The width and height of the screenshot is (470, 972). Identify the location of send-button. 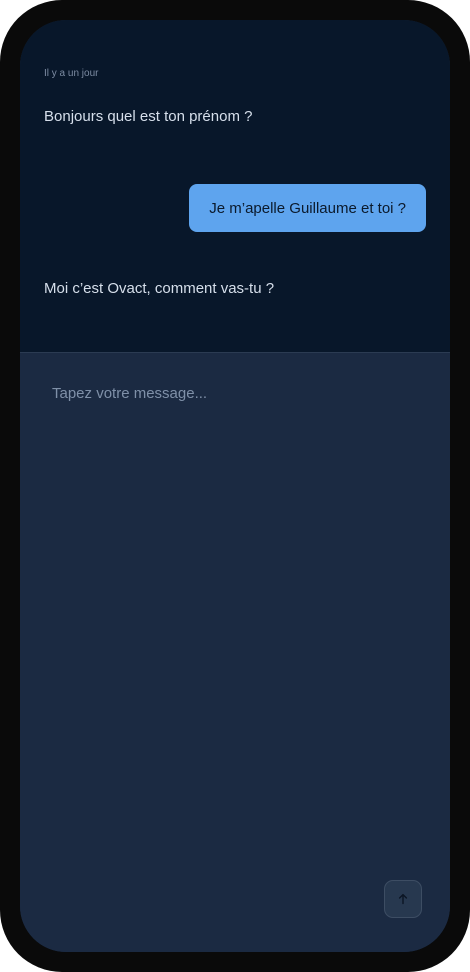
(403, 899).